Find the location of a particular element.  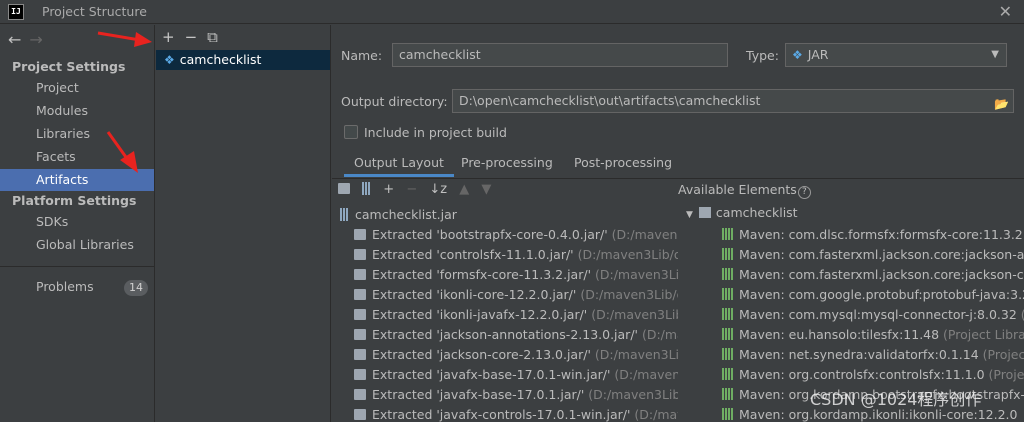

nav-arrows: ← → is located at coordinates (29, 39).